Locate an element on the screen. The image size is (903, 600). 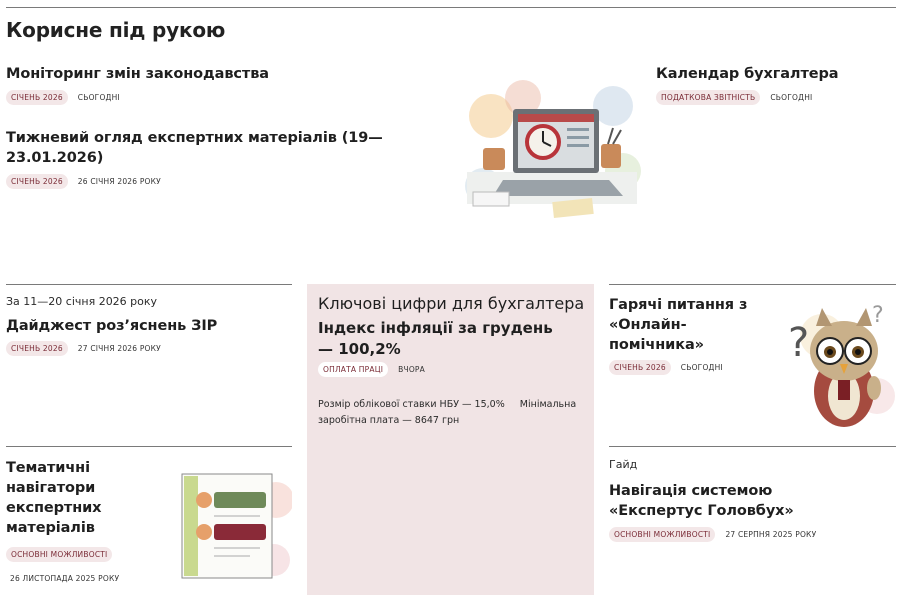
article-title: Індекс інфляції за грудень — 100,2% is located at coordinates (443, 338).